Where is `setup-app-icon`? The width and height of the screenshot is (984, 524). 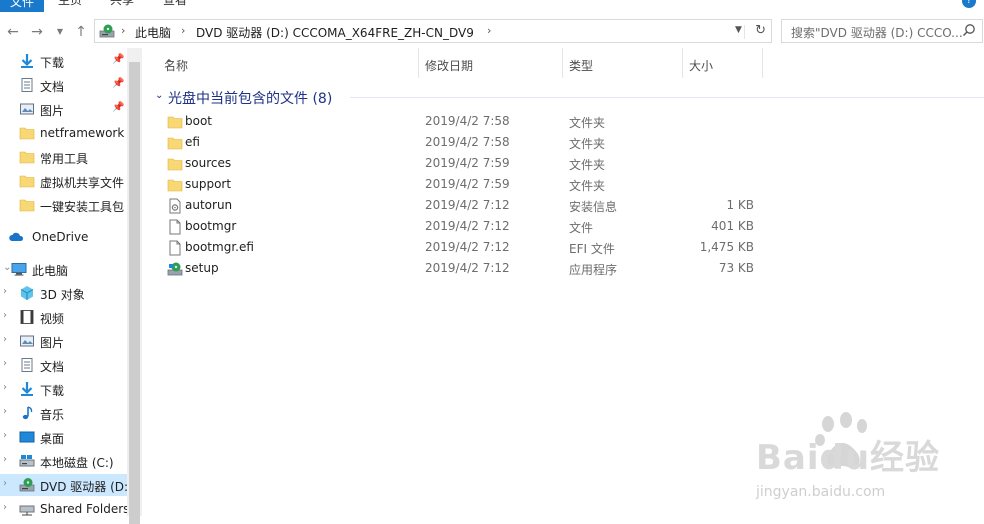 setup-app-icon is located at coordinates (175, 269).